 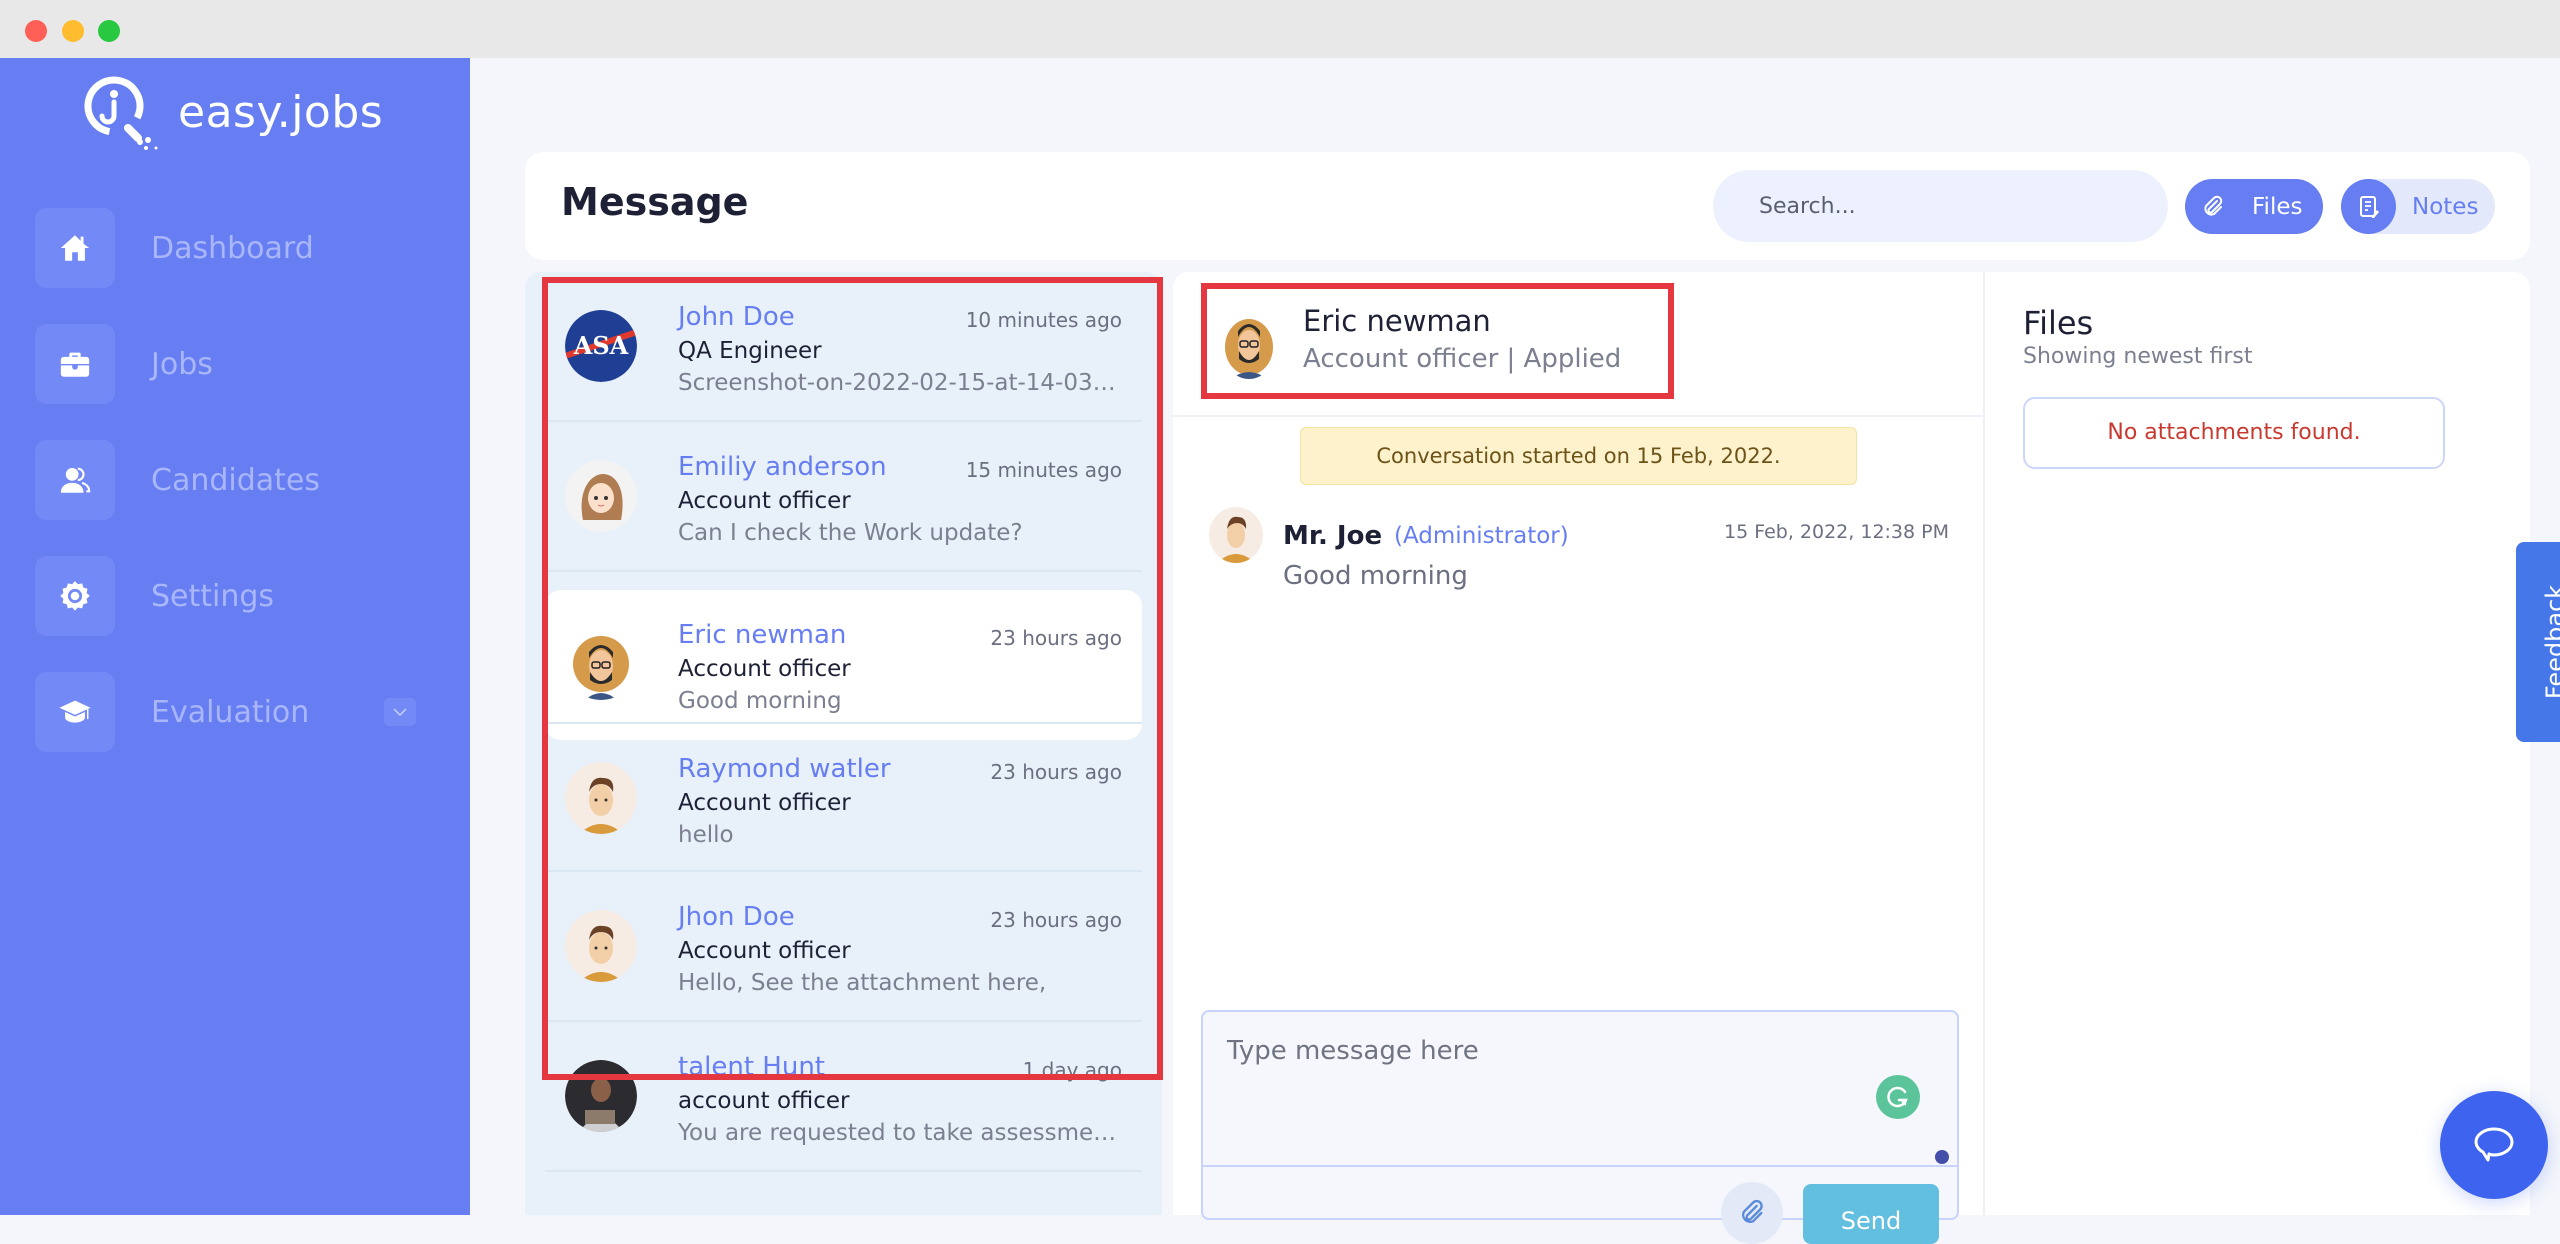 What do you see at coordinates (655, 202) in the screenshot?
I see `page-title: Message` at bounding box center [655, 202].